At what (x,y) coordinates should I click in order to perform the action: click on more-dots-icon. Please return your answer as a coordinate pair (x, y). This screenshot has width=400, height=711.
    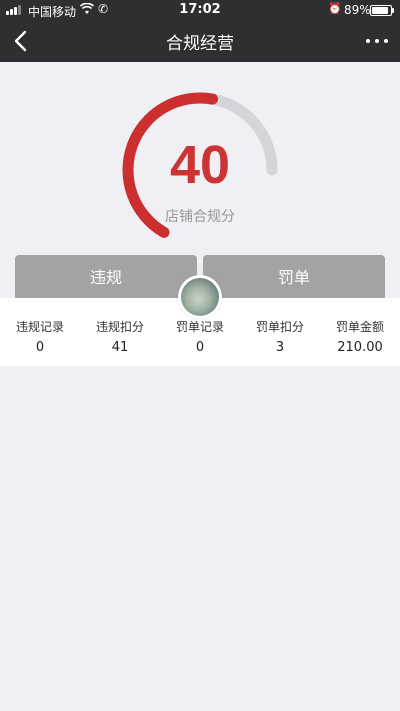
    Looking at the image, I should click on (378, 41).